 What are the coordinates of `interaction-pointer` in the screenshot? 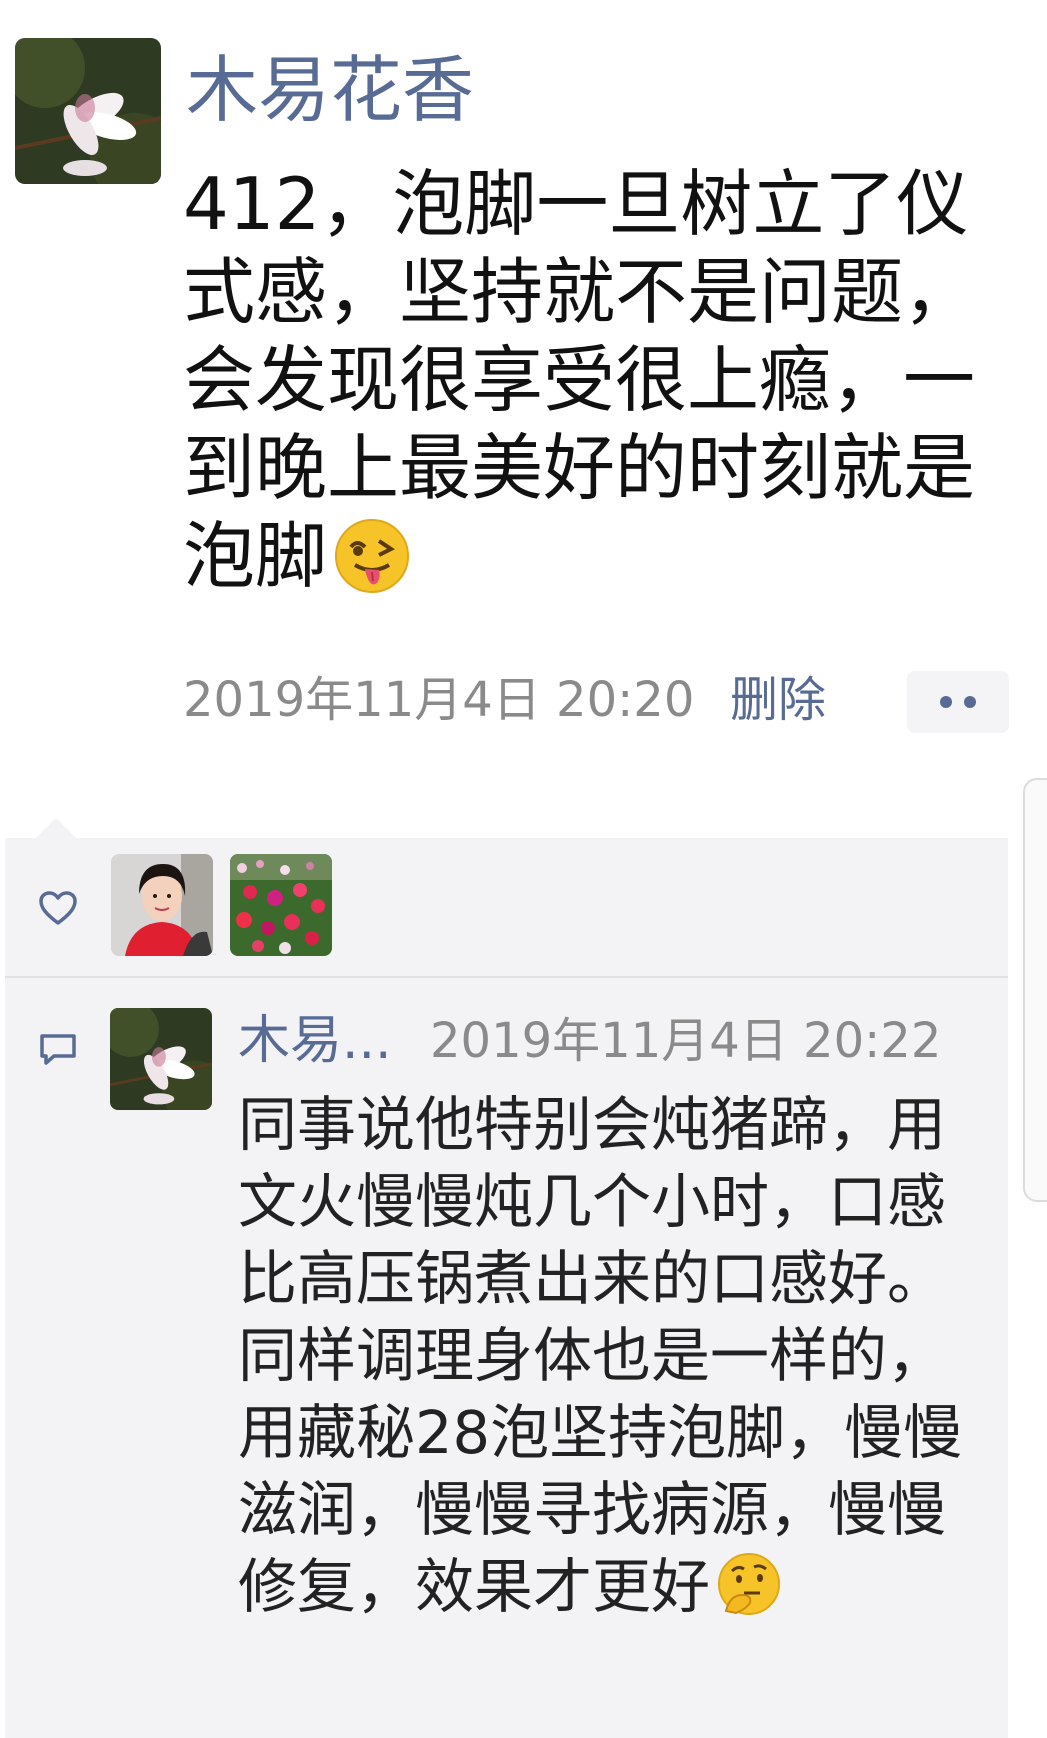 It's located at (56, 829).